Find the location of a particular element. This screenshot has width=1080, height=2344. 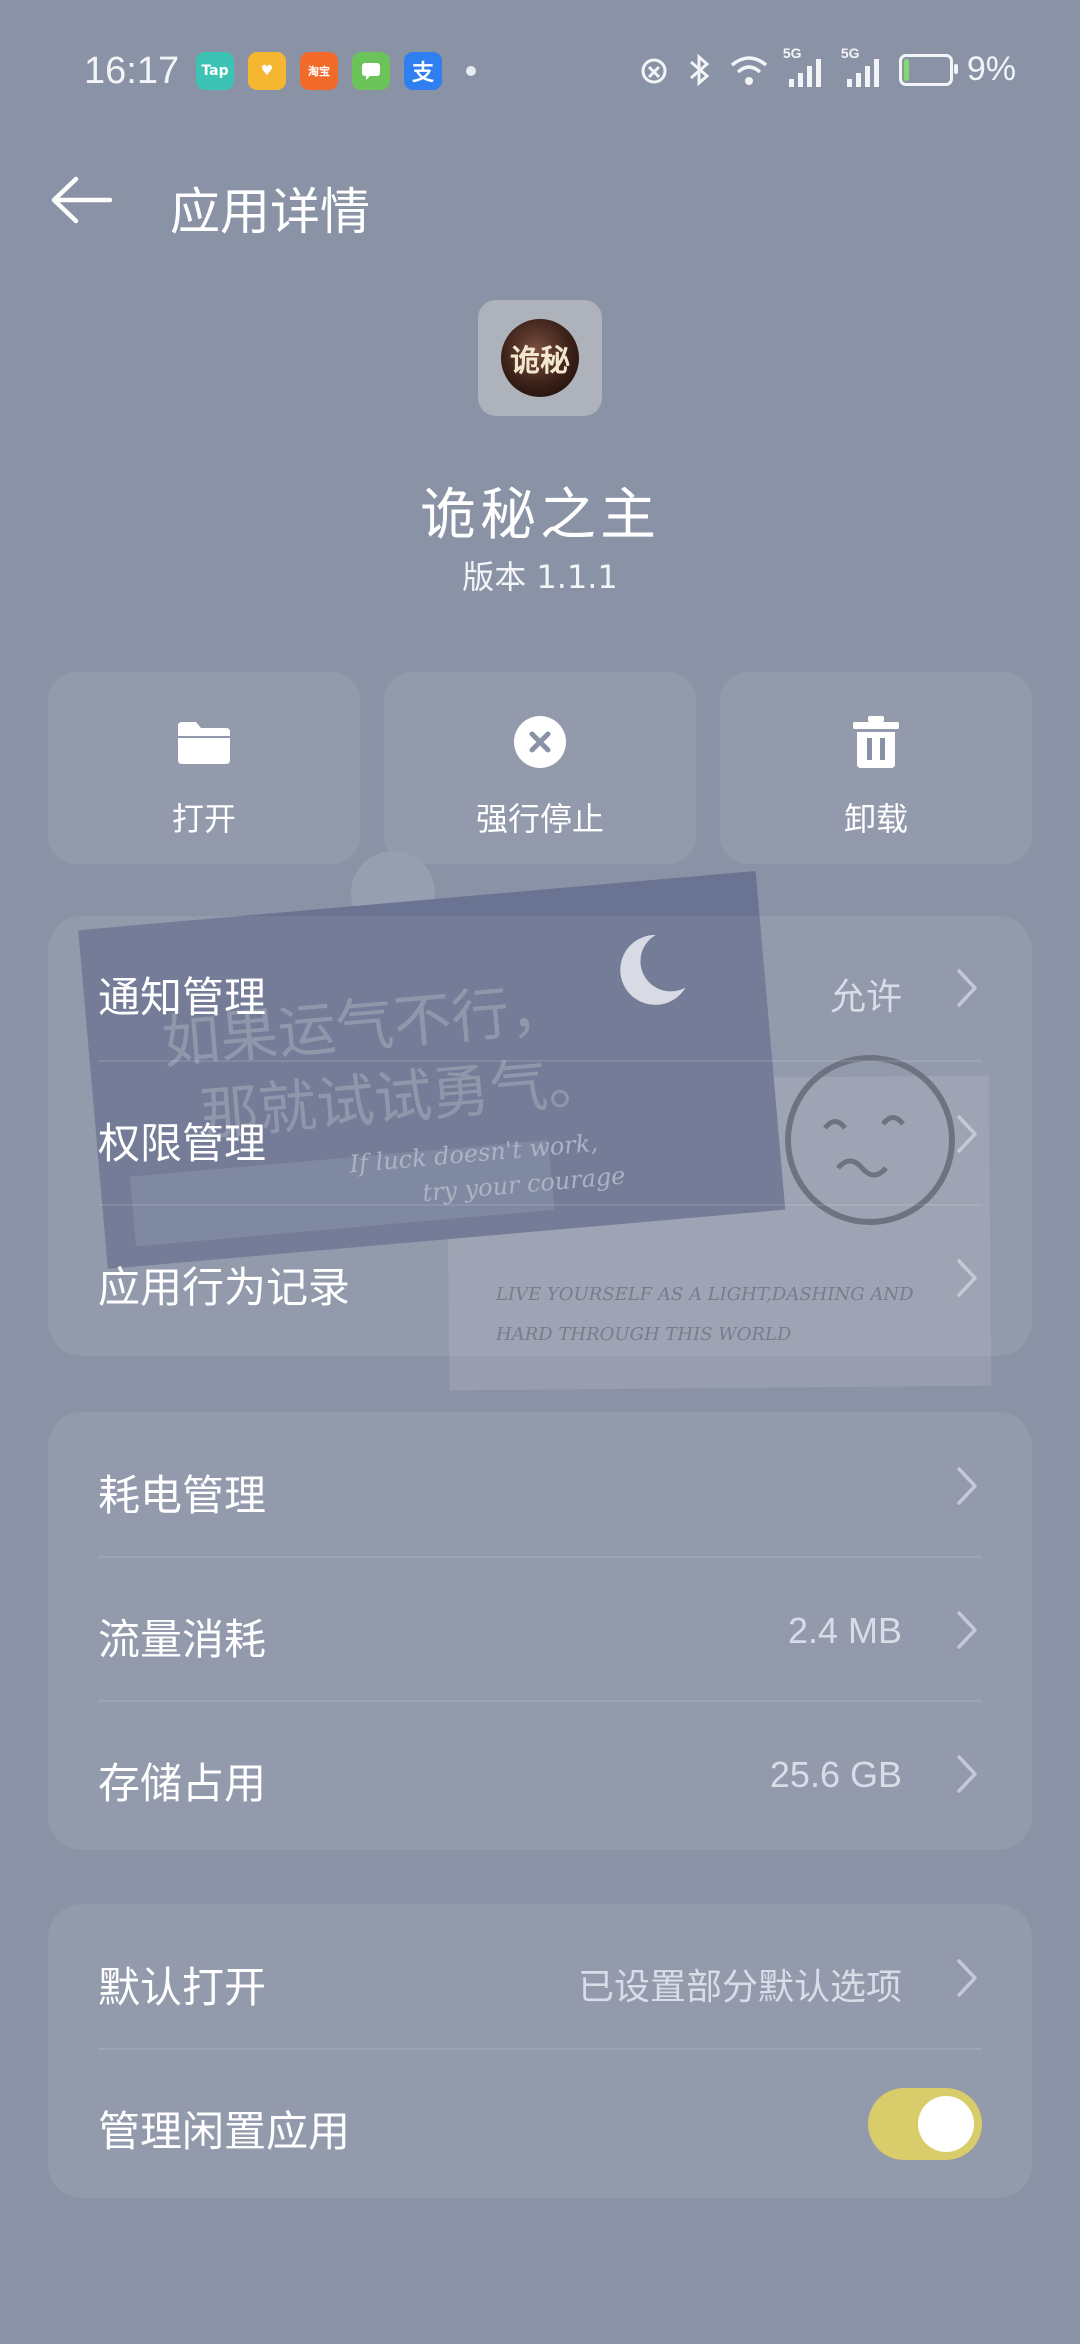

back-arrow-icon is located at coordinates (82, 200).